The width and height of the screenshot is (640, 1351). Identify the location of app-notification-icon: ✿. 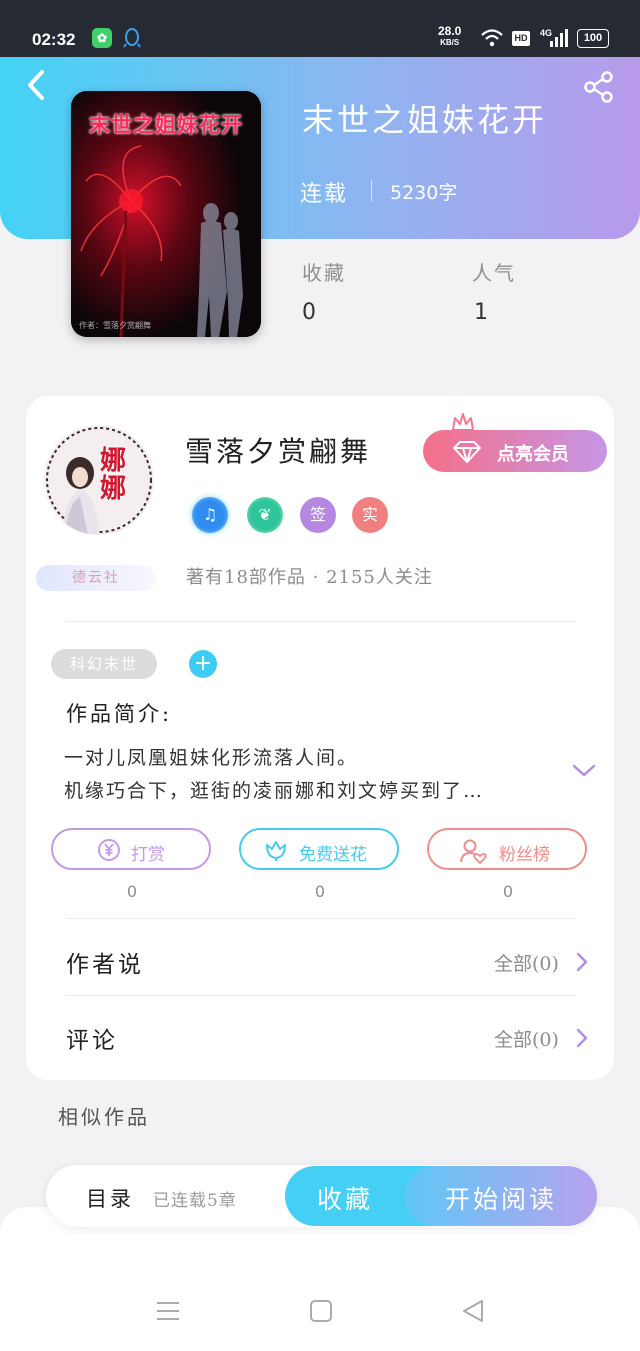
(102, 38).